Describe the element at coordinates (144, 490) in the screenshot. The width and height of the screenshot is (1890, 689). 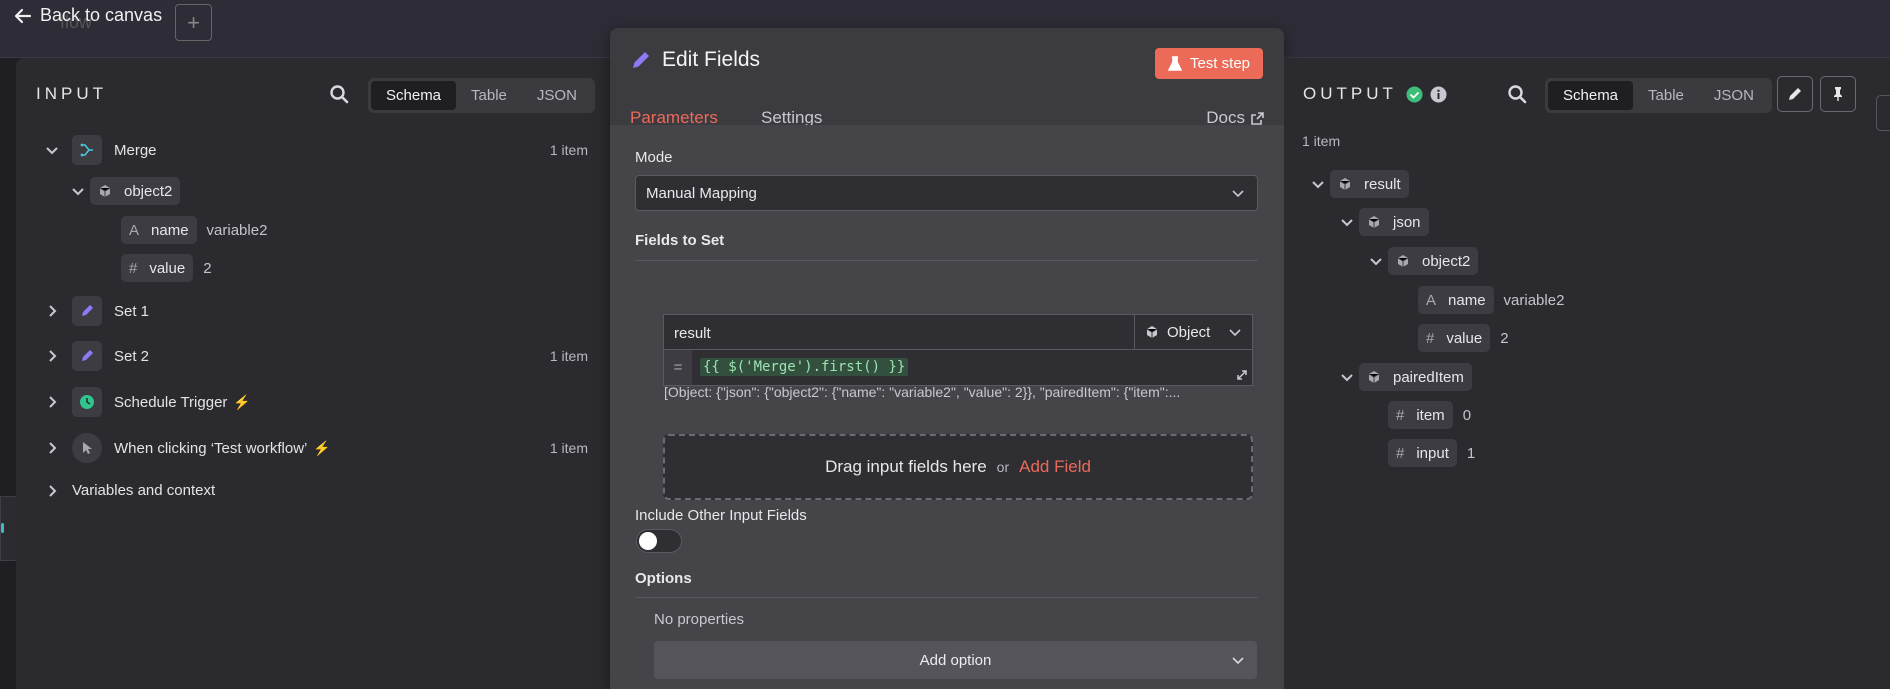
I see `variables-label: Variables and context` at that location.